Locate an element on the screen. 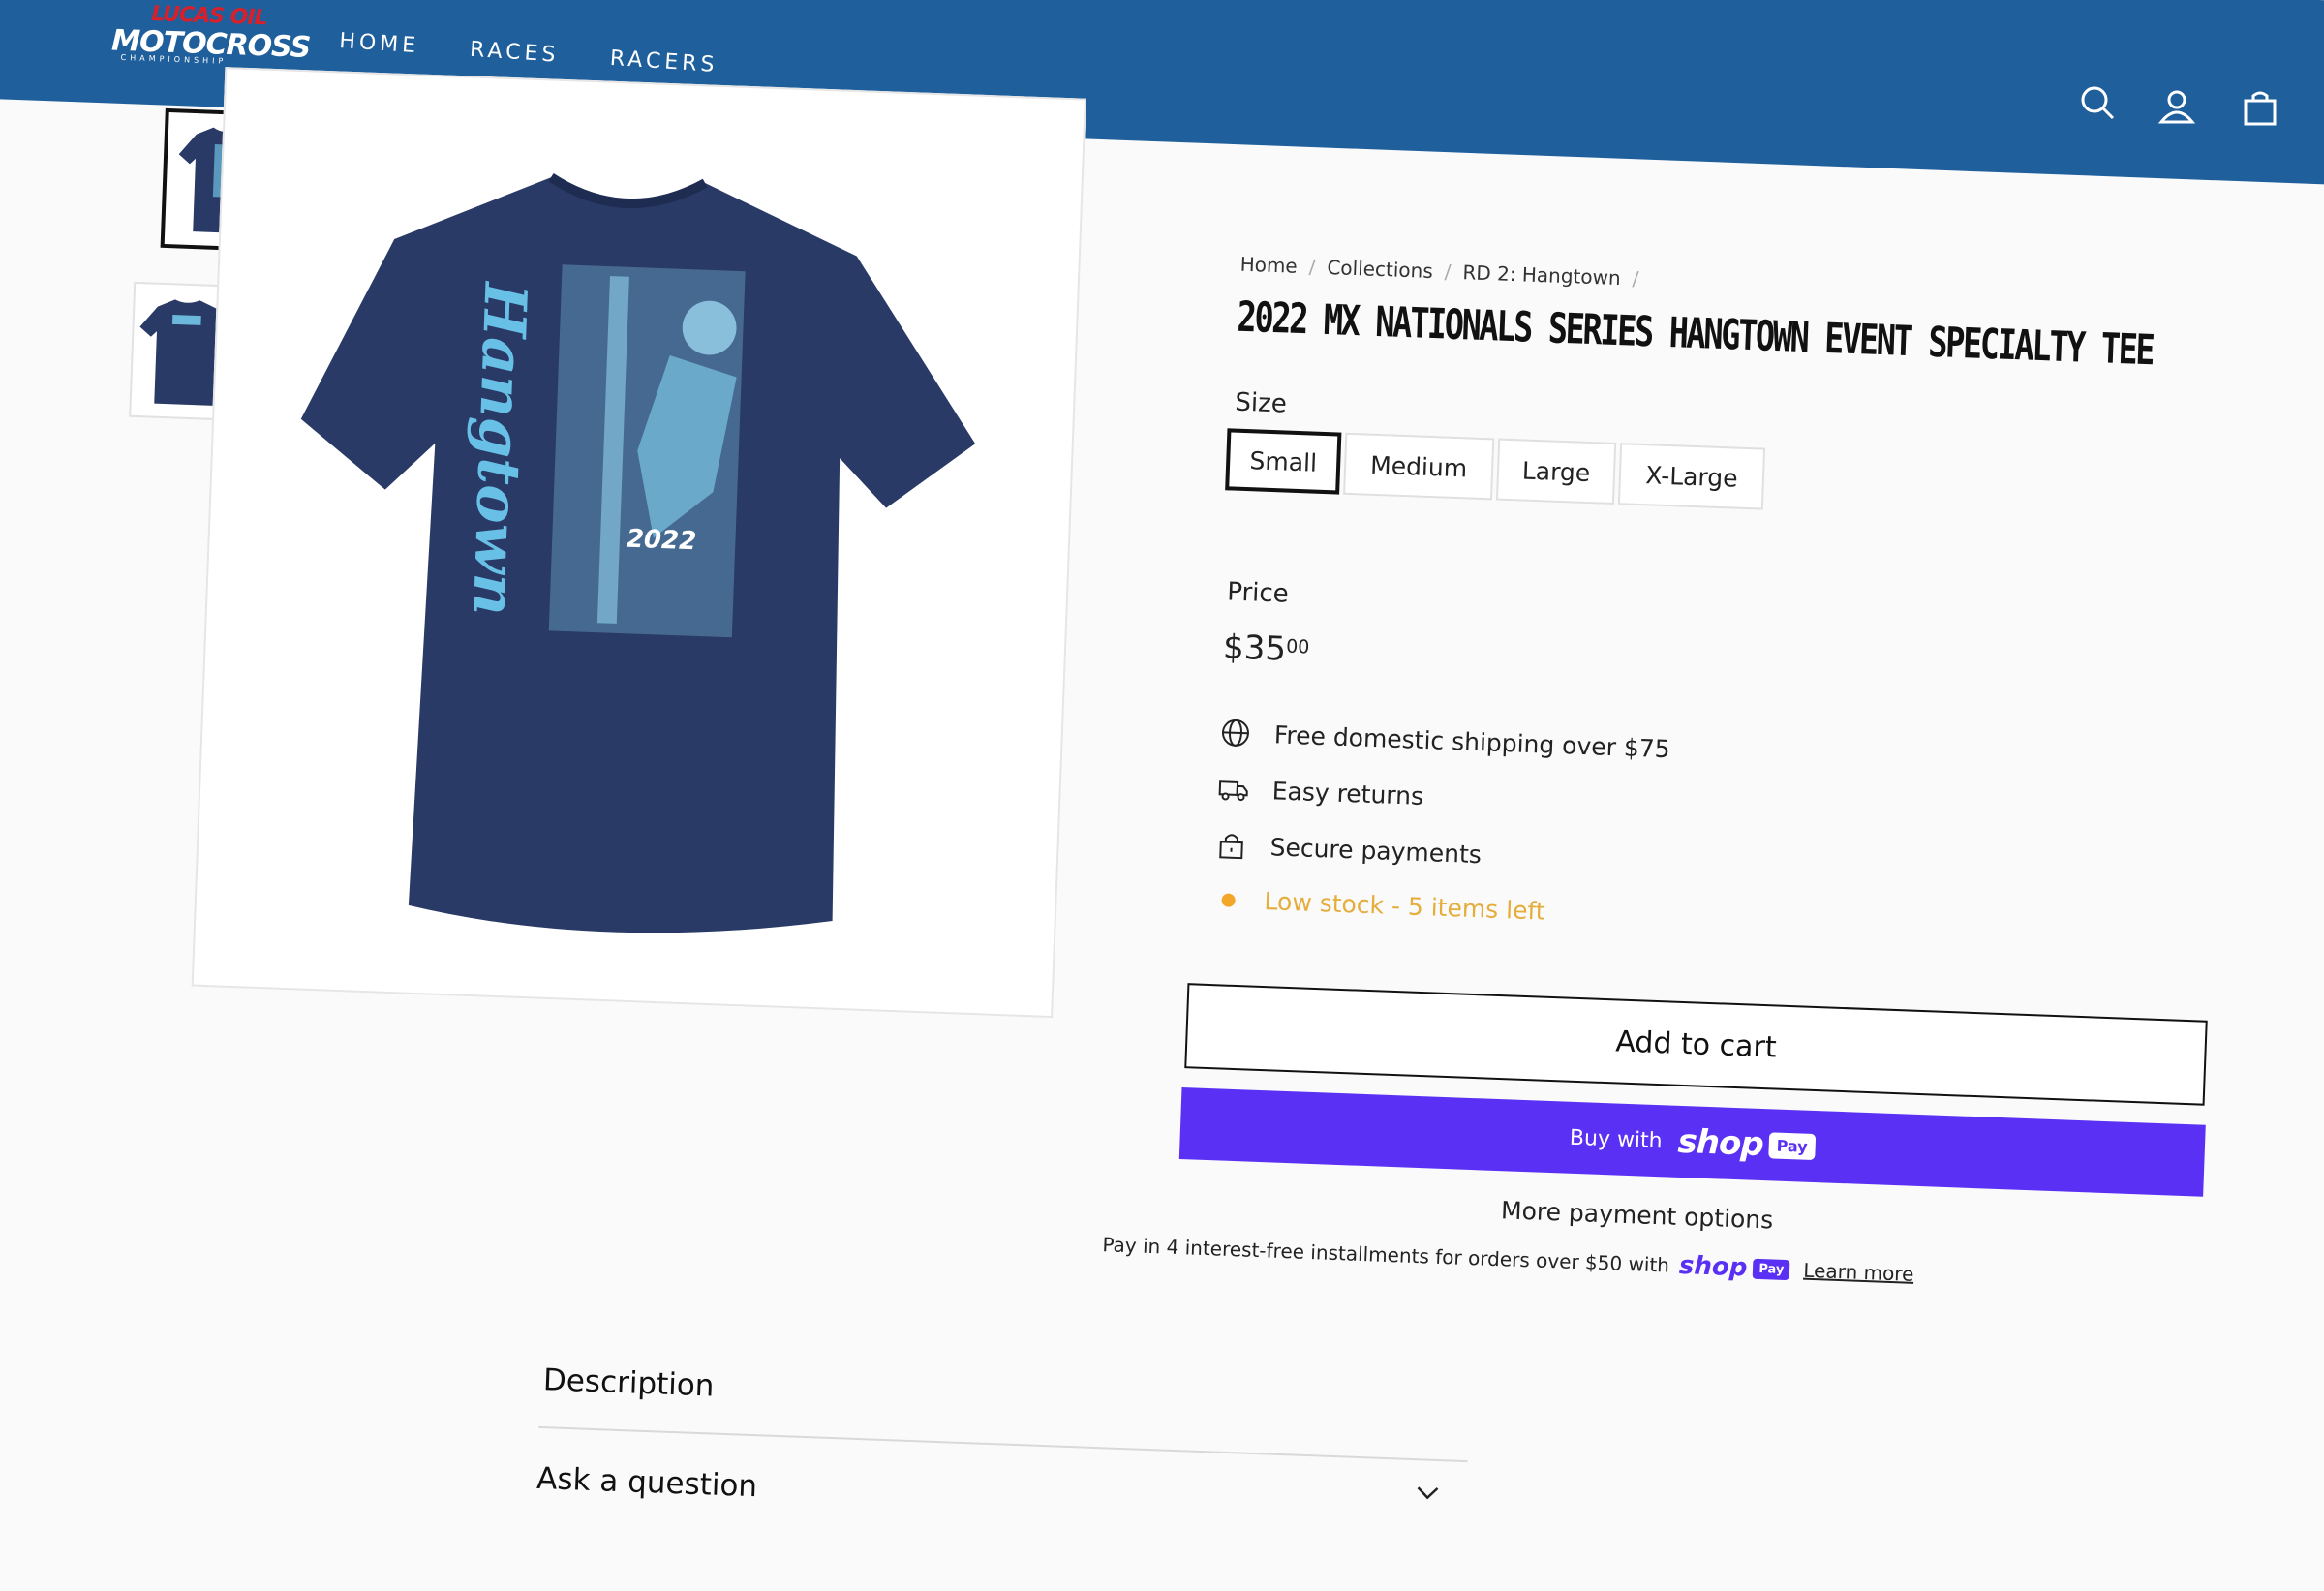  price-main: $35 is located at coordinates (1254, 647).